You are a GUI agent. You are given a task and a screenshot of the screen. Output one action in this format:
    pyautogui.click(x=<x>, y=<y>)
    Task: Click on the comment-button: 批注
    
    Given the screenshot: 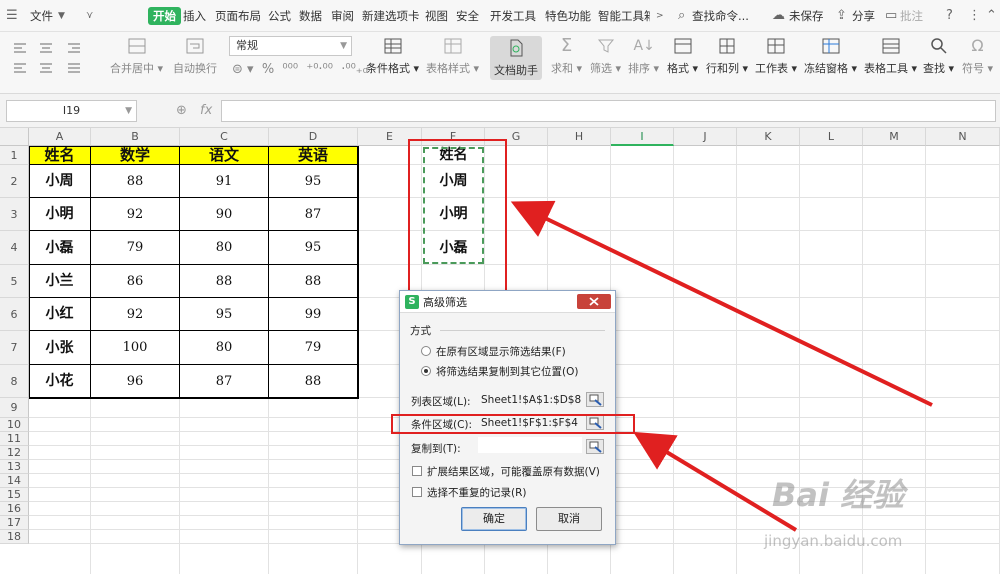 What is the action you would take?
    pyautogui.click(x=911, y=16)
    